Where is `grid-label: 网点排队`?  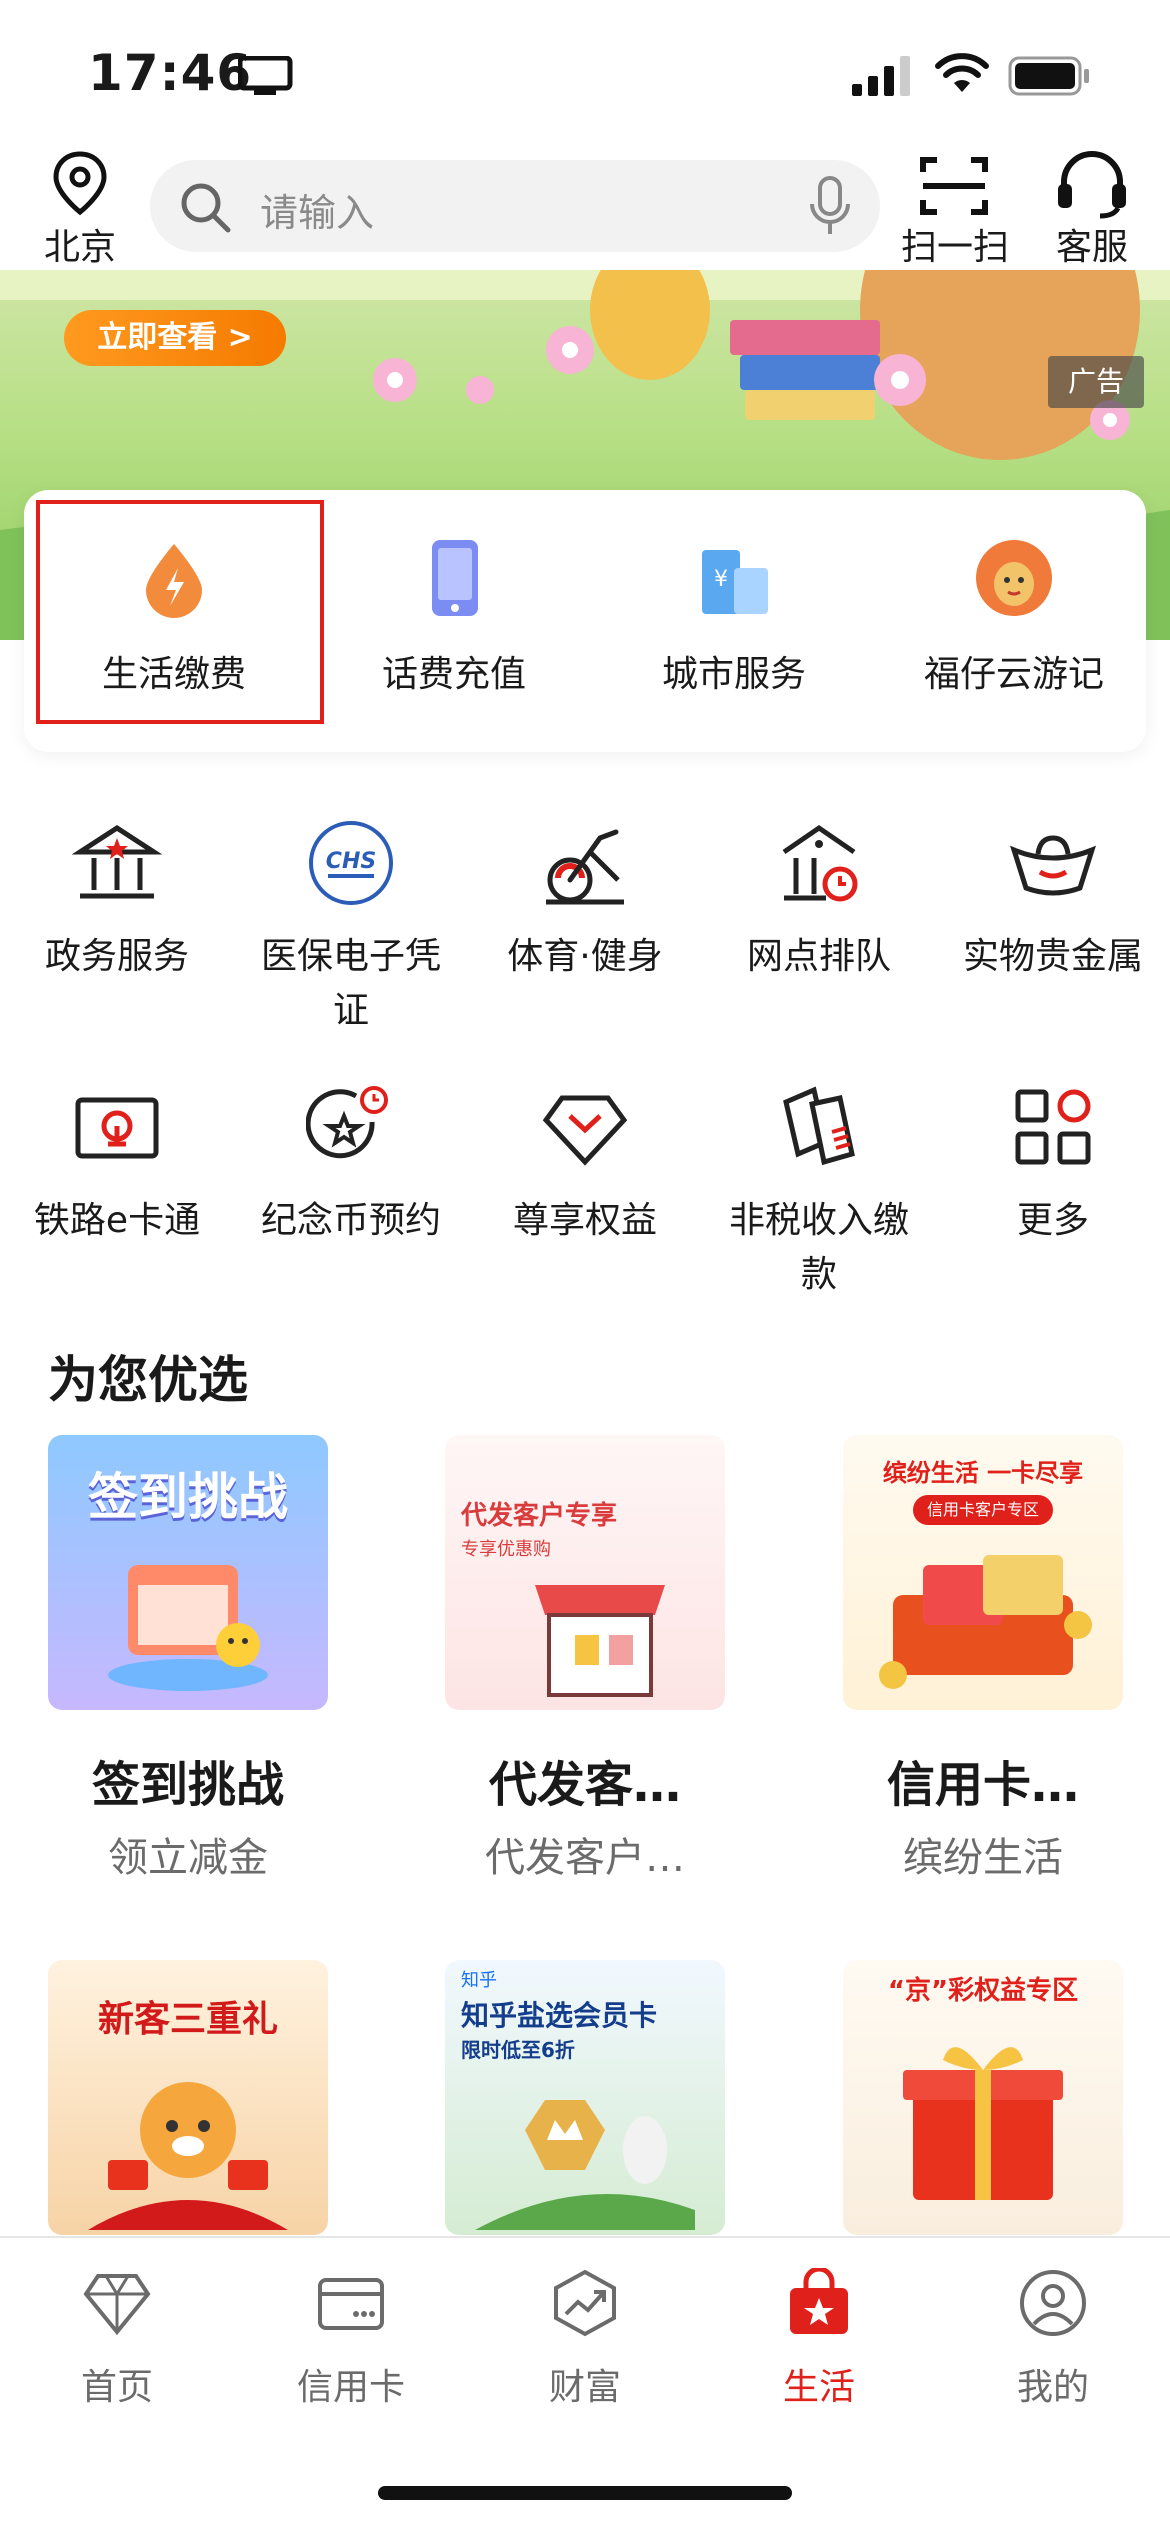 grid-label: 网点排队 is located at coordinates (818, 956).